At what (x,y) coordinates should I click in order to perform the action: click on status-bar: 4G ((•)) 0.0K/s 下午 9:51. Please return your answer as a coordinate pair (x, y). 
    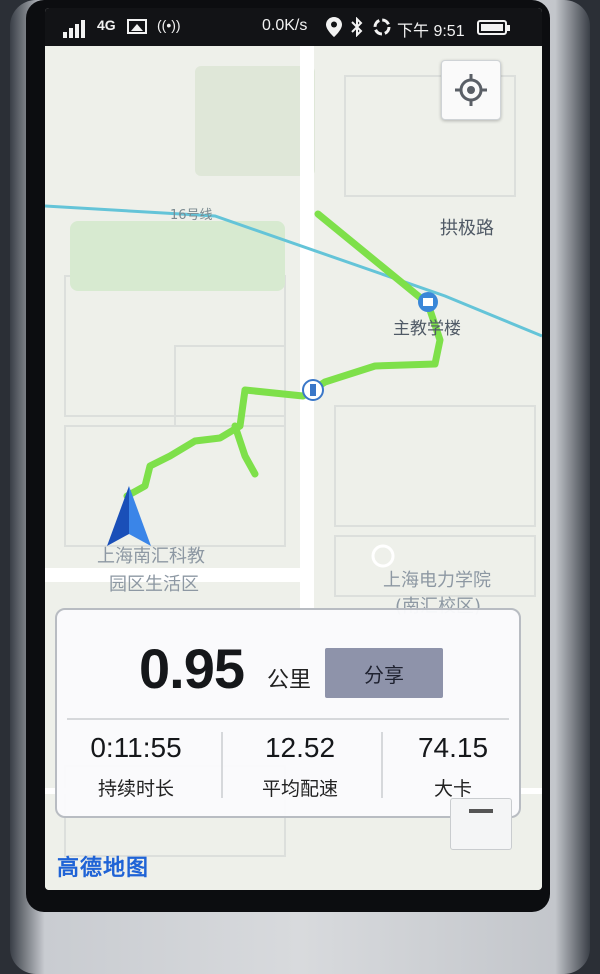
    Looking at the image, I should click on (293, 27).